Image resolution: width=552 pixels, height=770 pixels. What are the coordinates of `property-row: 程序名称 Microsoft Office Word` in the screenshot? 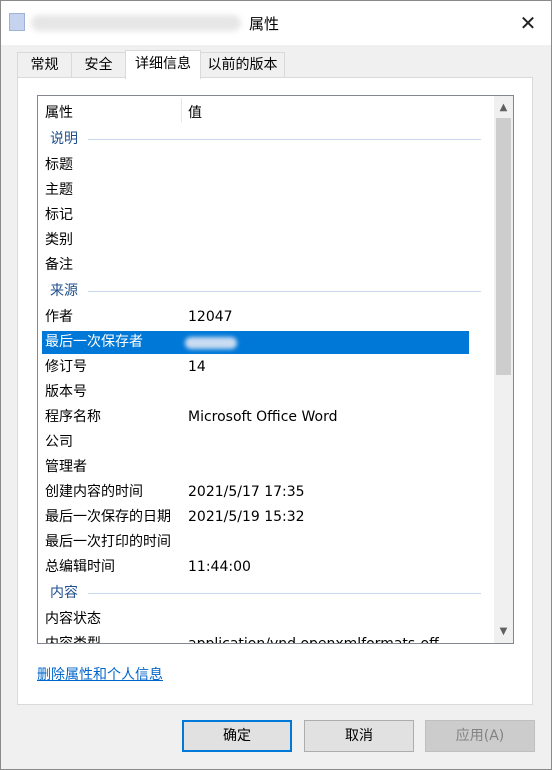 It's located at (266, 417).